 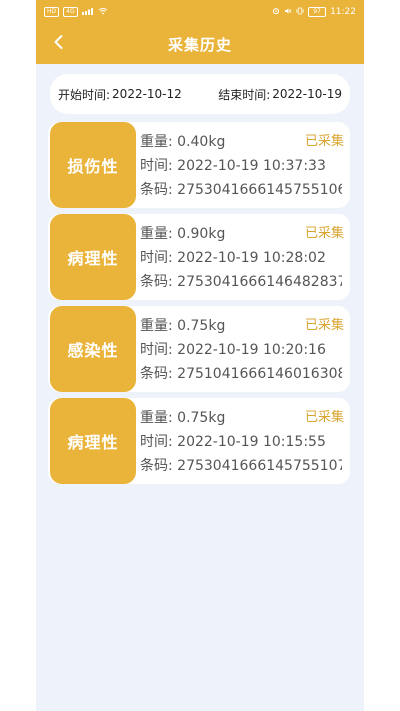 I want to click on vibrate-icon, so click(x=300, y=12).